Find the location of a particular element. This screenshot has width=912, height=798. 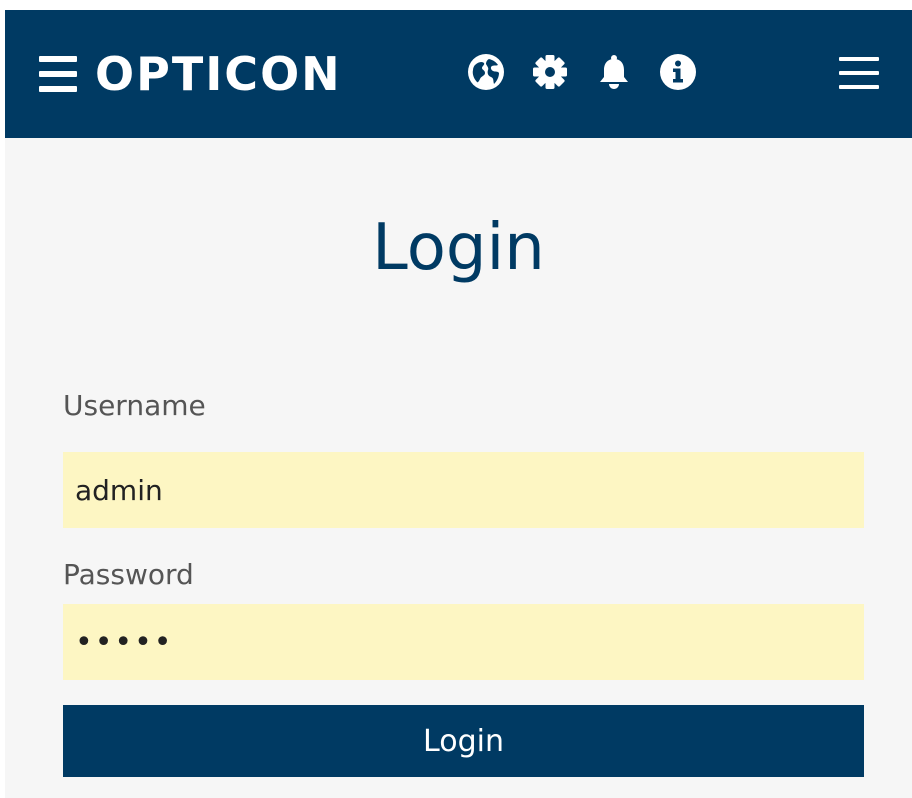

password-label: Password is located at coordinates (128, 574).